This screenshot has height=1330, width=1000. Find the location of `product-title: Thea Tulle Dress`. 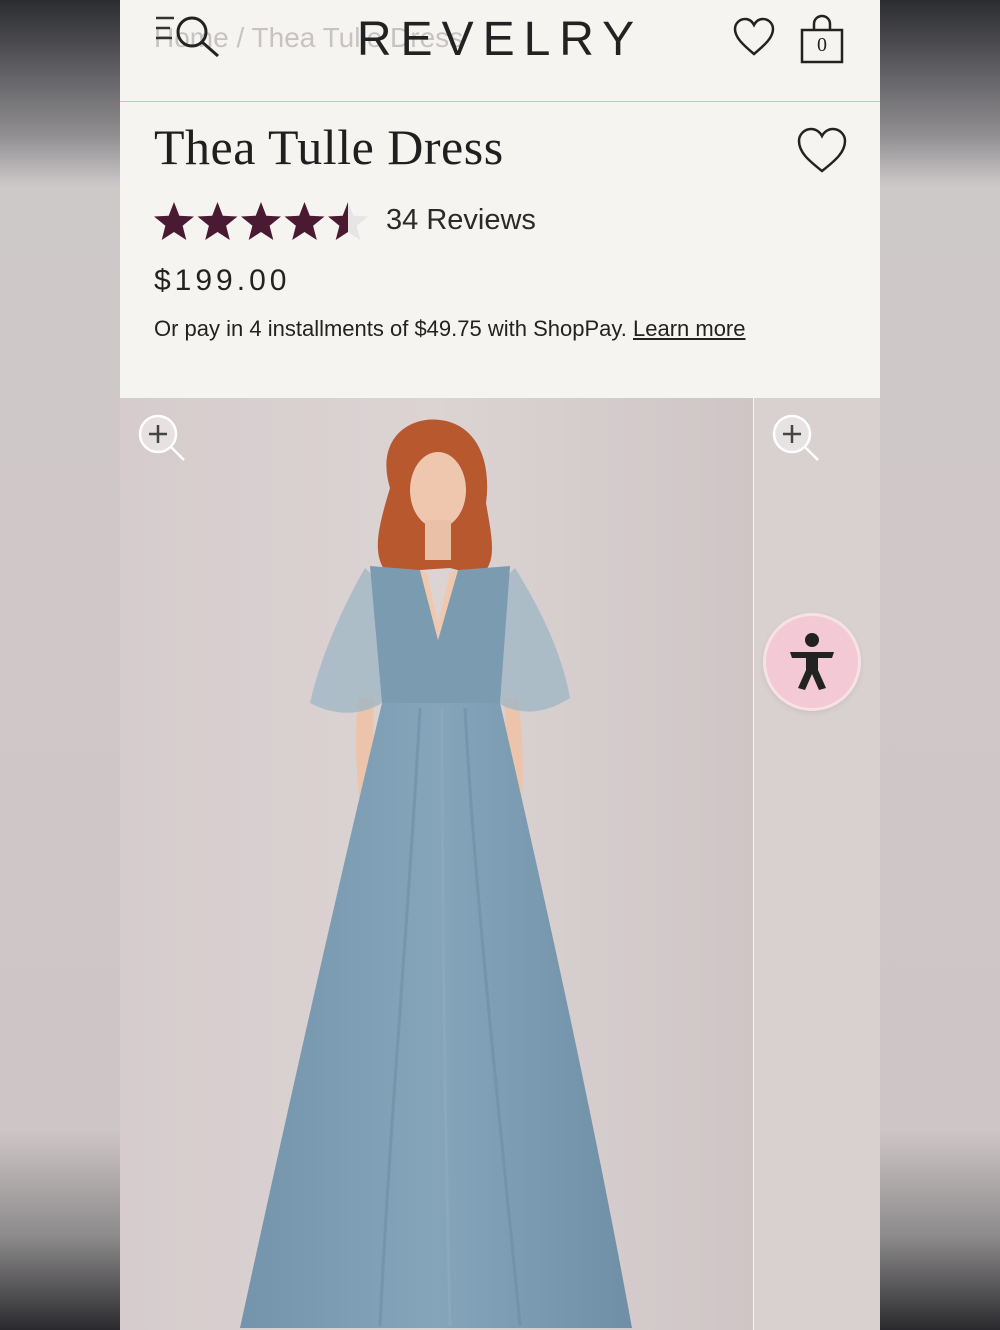

product-title: Thea Tulle Dress is located at coordinates (329, 147).